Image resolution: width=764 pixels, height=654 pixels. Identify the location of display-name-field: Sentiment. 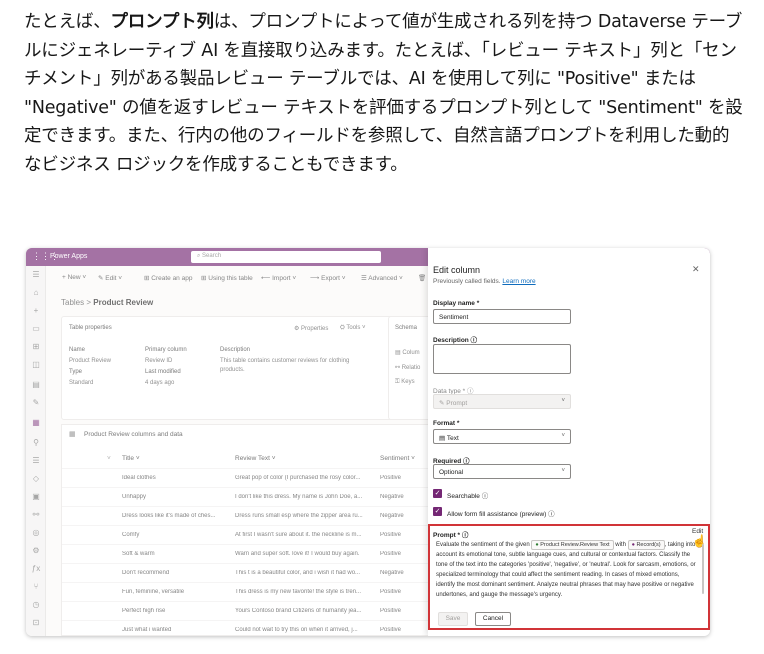
(502, 316).